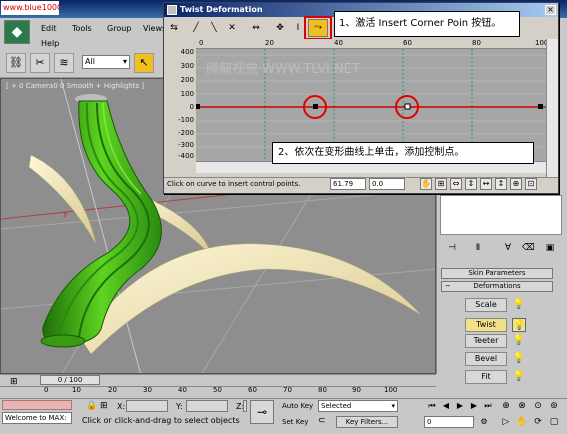 This screenshot has height=434, width=567. I want to click on track-tick: 100, so click(391, 390).